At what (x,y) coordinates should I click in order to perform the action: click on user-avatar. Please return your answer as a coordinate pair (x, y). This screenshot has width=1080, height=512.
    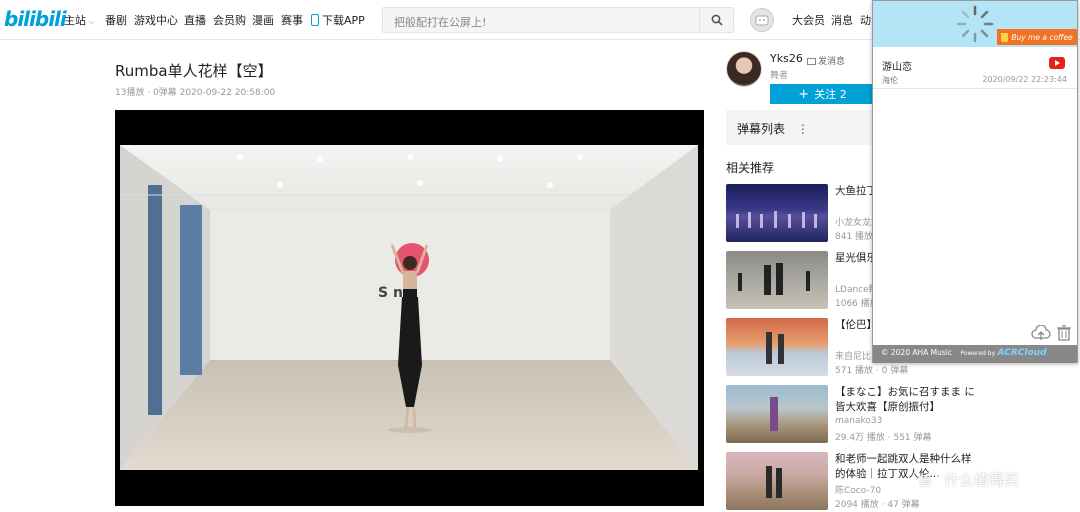
    Looking at the image, I should click on (762, 20).